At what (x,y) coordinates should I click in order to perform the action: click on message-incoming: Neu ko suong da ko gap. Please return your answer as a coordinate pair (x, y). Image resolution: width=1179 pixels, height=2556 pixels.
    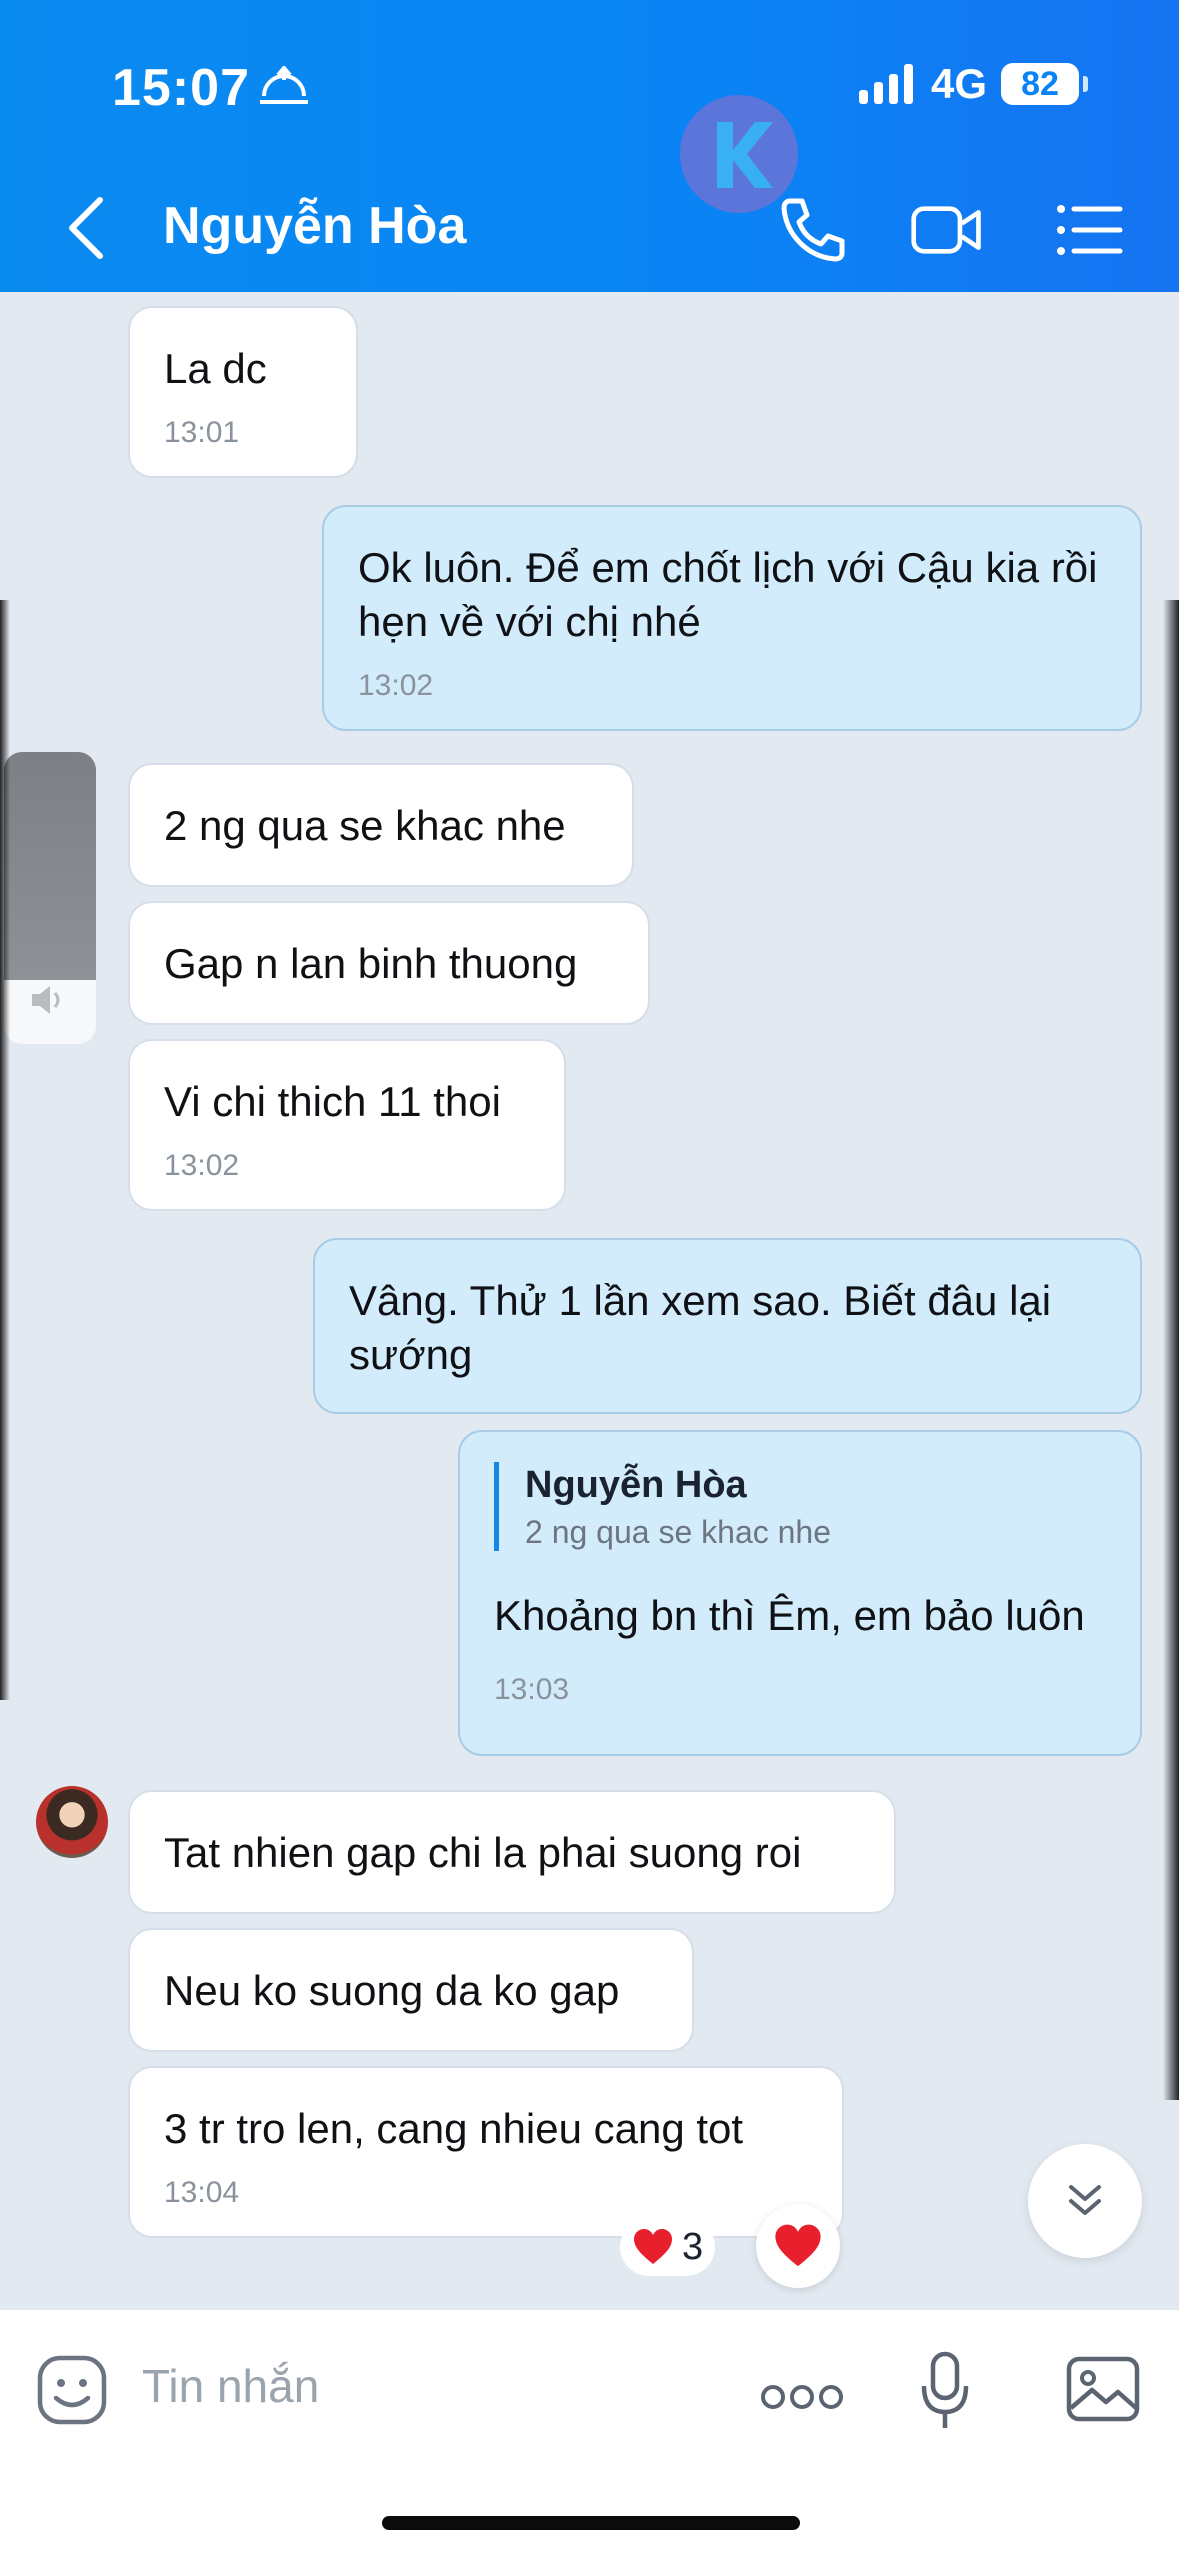
    Looking at the image, I should click on (411, 1990).